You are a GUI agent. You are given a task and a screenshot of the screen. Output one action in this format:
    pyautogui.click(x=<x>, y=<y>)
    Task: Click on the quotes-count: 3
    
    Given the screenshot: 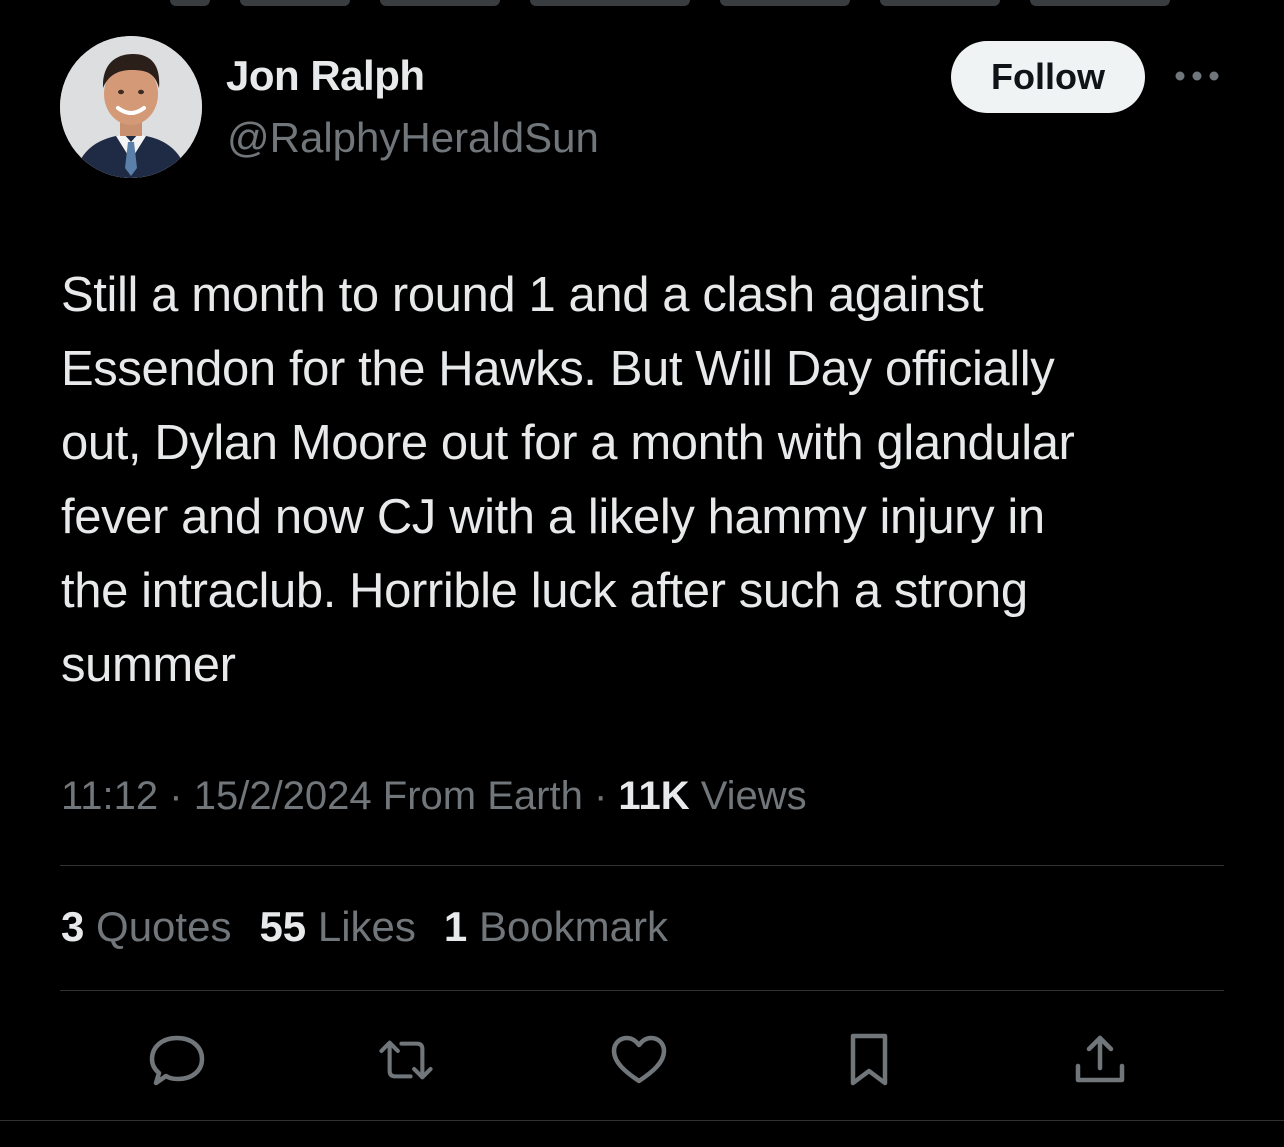 What is the action you would take?
    pyautogui.click(x=73, y=926)
    